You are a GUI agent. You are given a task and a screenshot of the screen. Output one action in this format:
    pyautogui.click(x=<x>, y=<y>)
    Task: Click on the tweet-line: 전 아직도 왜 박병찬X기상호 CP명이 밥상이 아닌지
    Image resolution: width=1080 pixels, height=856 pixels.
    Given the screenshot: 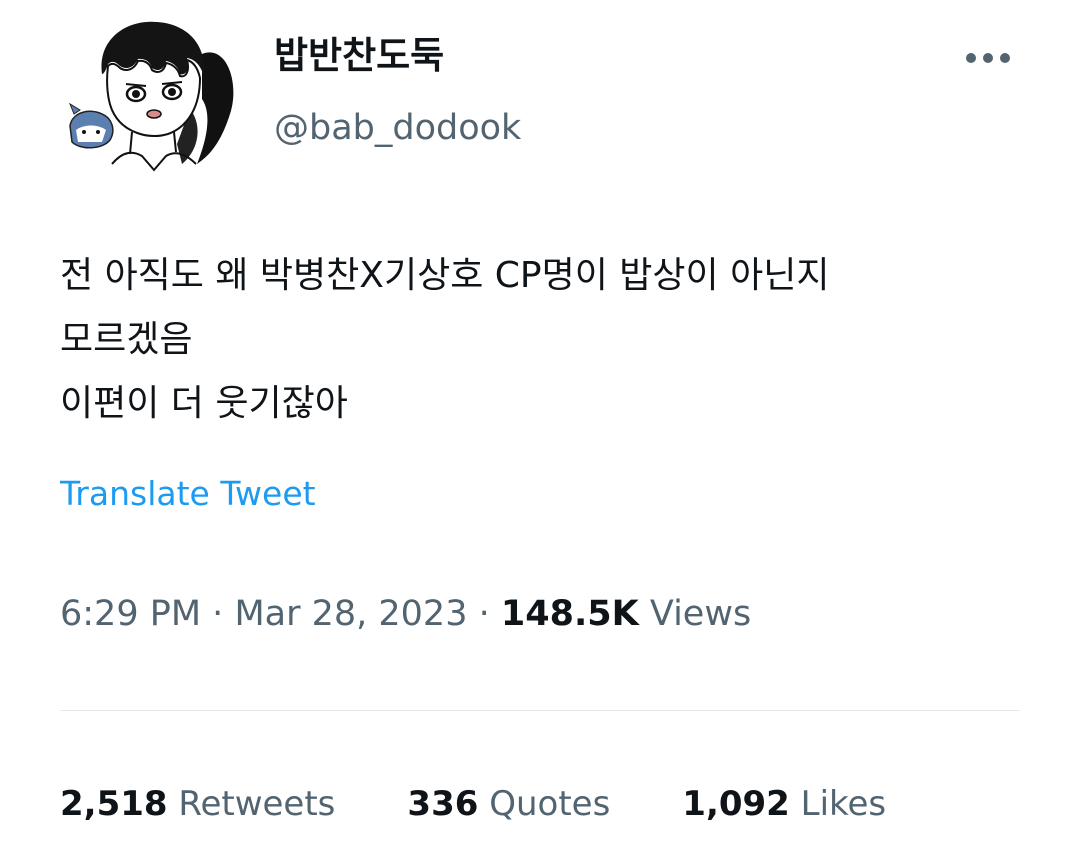 What is the action you would take?
    pyautogui.click(x=445, y=275)
    